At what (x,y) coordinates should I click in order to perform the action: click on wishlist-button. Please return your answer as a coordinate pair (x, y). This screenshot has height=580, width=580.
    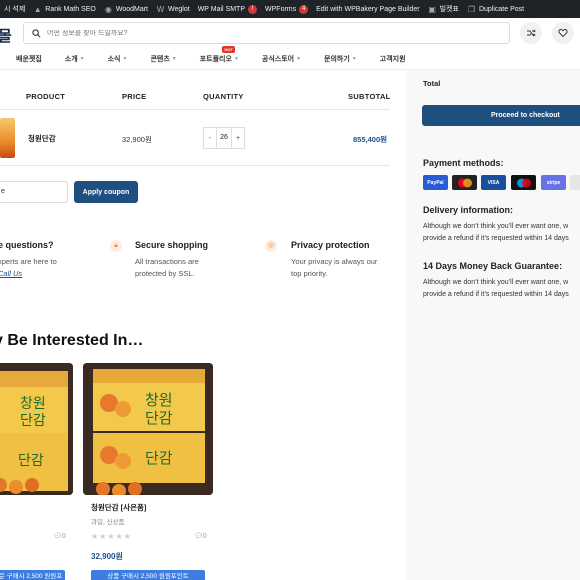
    Looking at the image, I should click on (563, 33).